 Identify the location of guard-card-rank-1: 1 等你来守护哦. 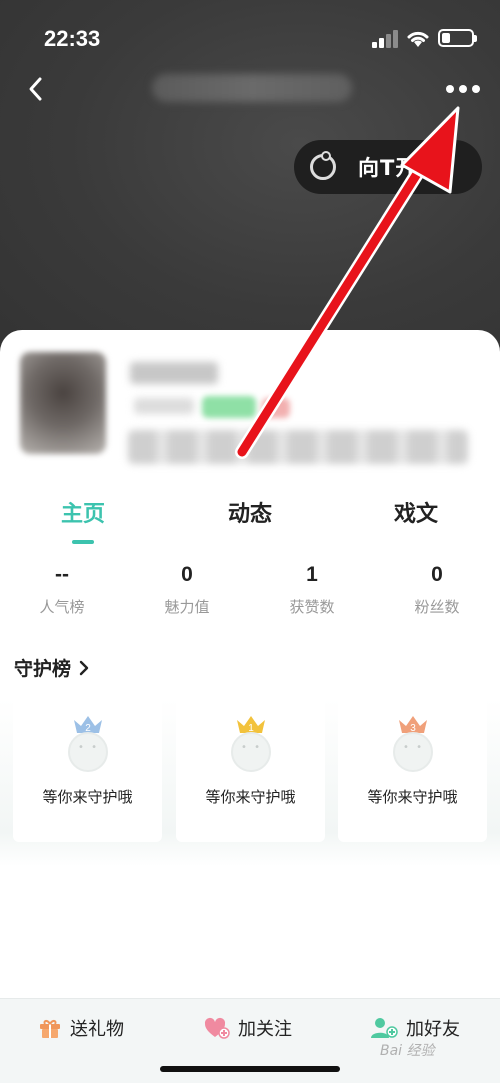
(250, 770).